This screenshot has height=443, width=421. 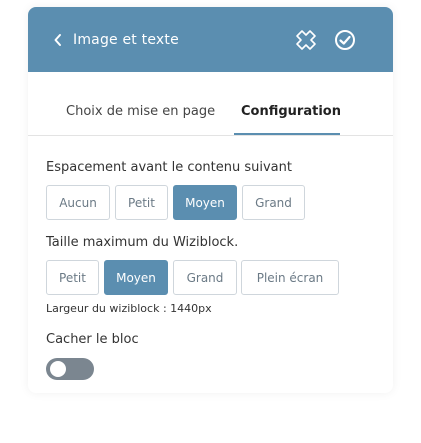 What do you see at coordinates (210, 39) in the screenshot?
I see `panel-header: Image et texte` at bounding box center [210, 39].